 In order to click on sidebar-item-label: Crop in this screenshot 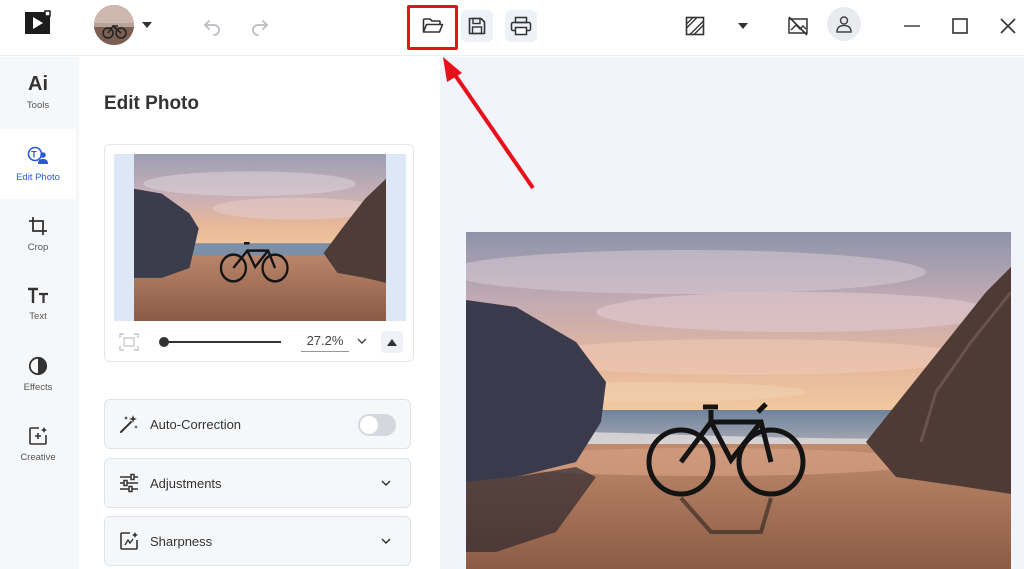, I will do `click(38, 247)`.